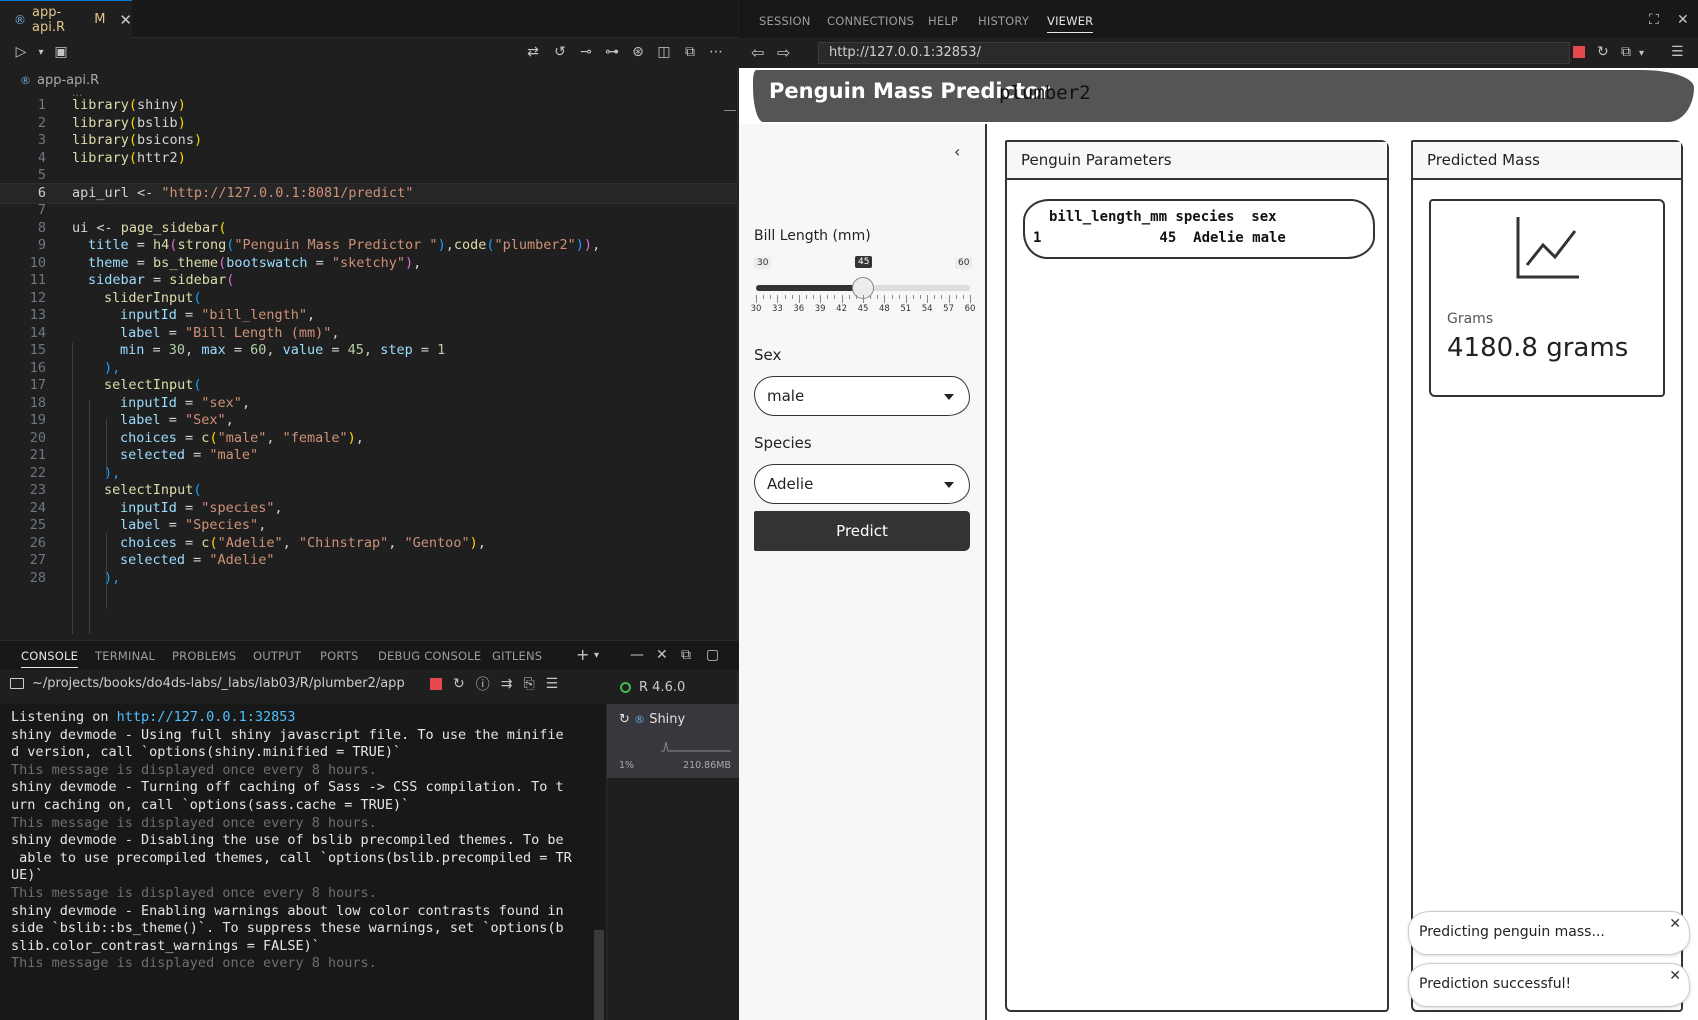 The image size is (1698, 1020). I want to click on collapse-sidebar-icon: ‹, so click(957, 151).